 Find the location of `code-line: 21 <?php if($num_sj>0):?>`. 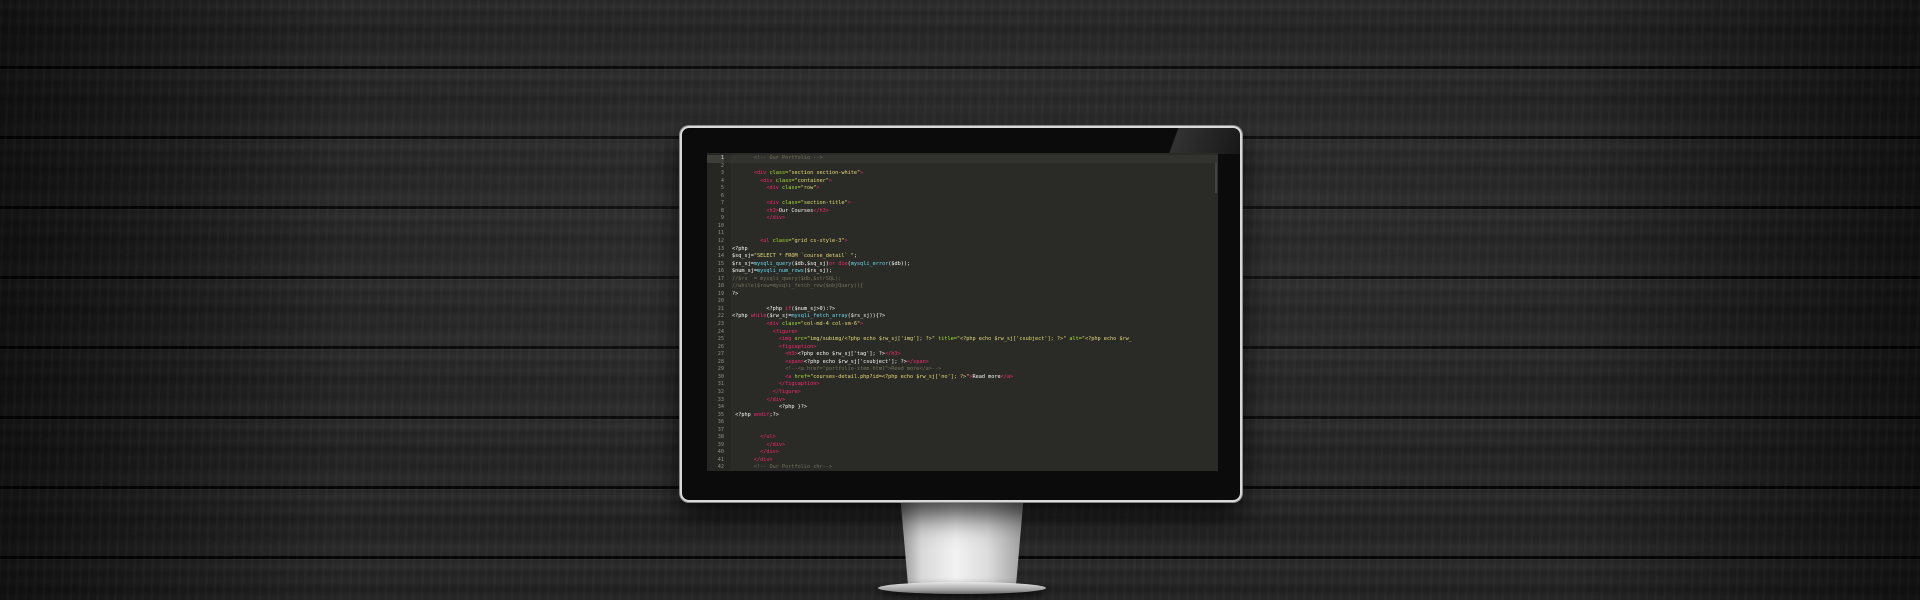

code-line: 21 <?php if($num_sj>0):?> is located at coordinates (962, 310).